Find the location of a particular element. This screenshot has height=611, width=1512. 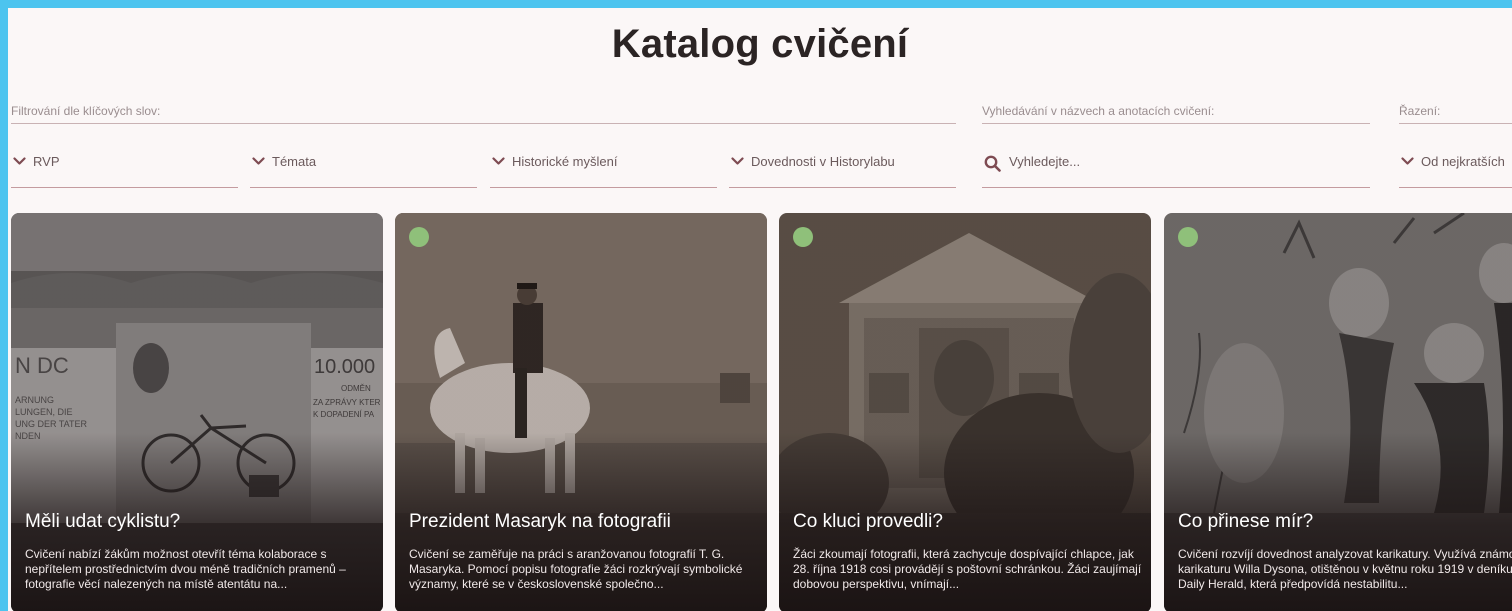

dropdown-historylab-skills-label: Dovednosti v Historylabu is located at coordinates (823, 161).